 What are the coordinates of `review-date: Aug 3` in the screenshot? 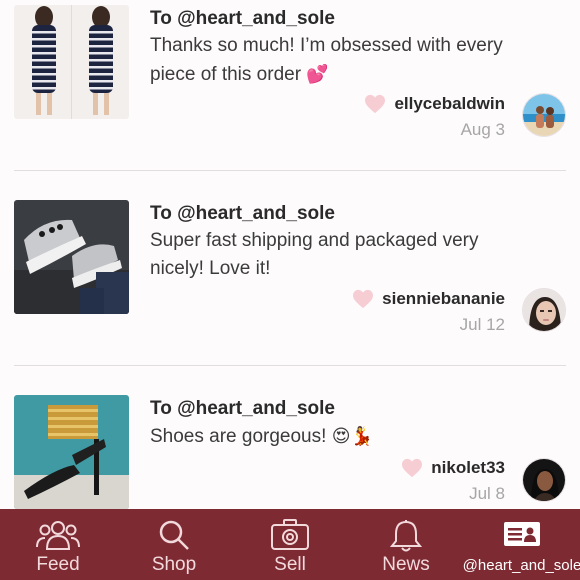 It's located at (482, 129).